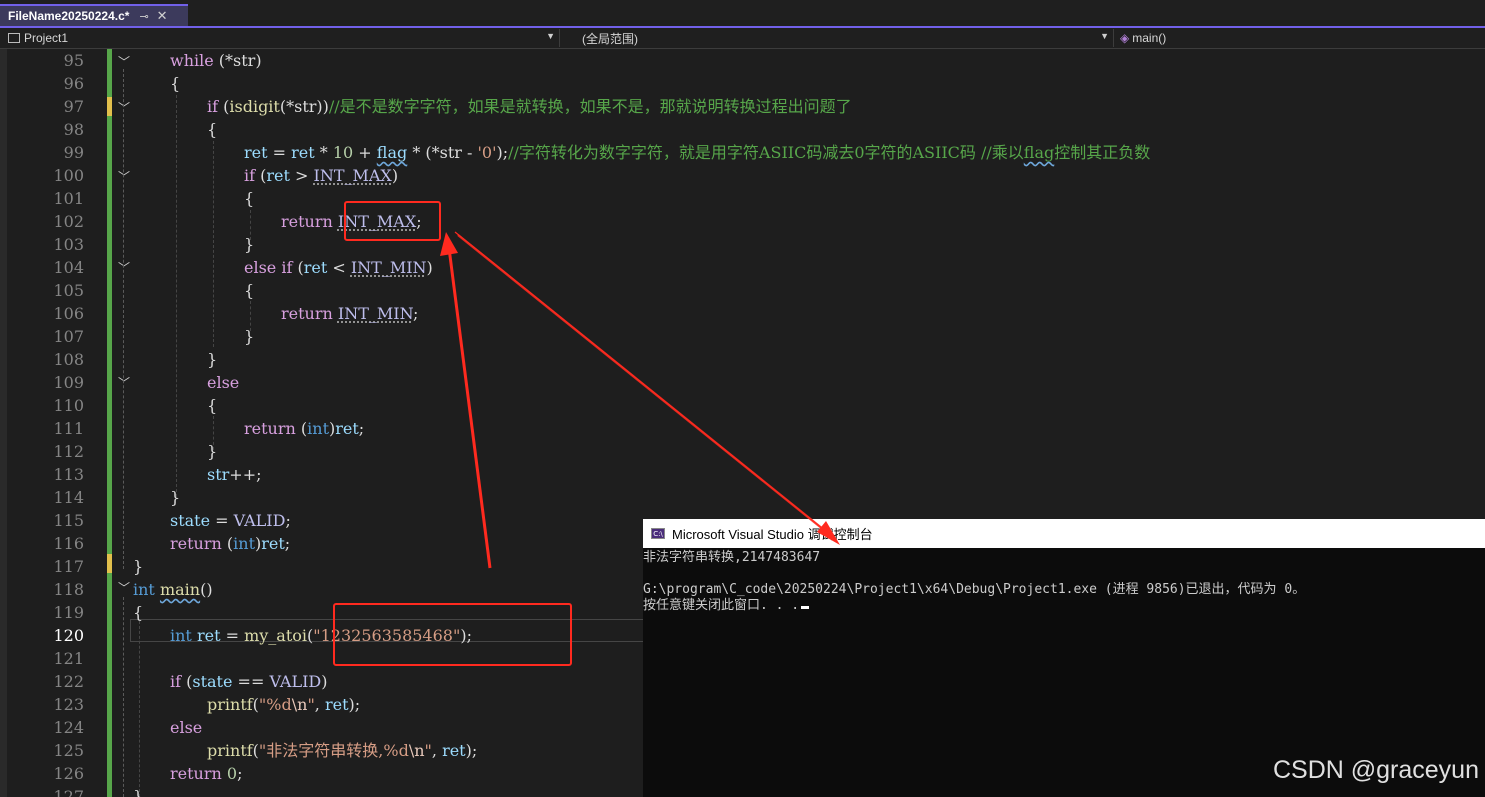 The height and width of the screenshot is (797, 1485). What do you see at coordinates (232, 773) in the screenshot?
I see `code-token: 0` at bounding box center [232, 773].